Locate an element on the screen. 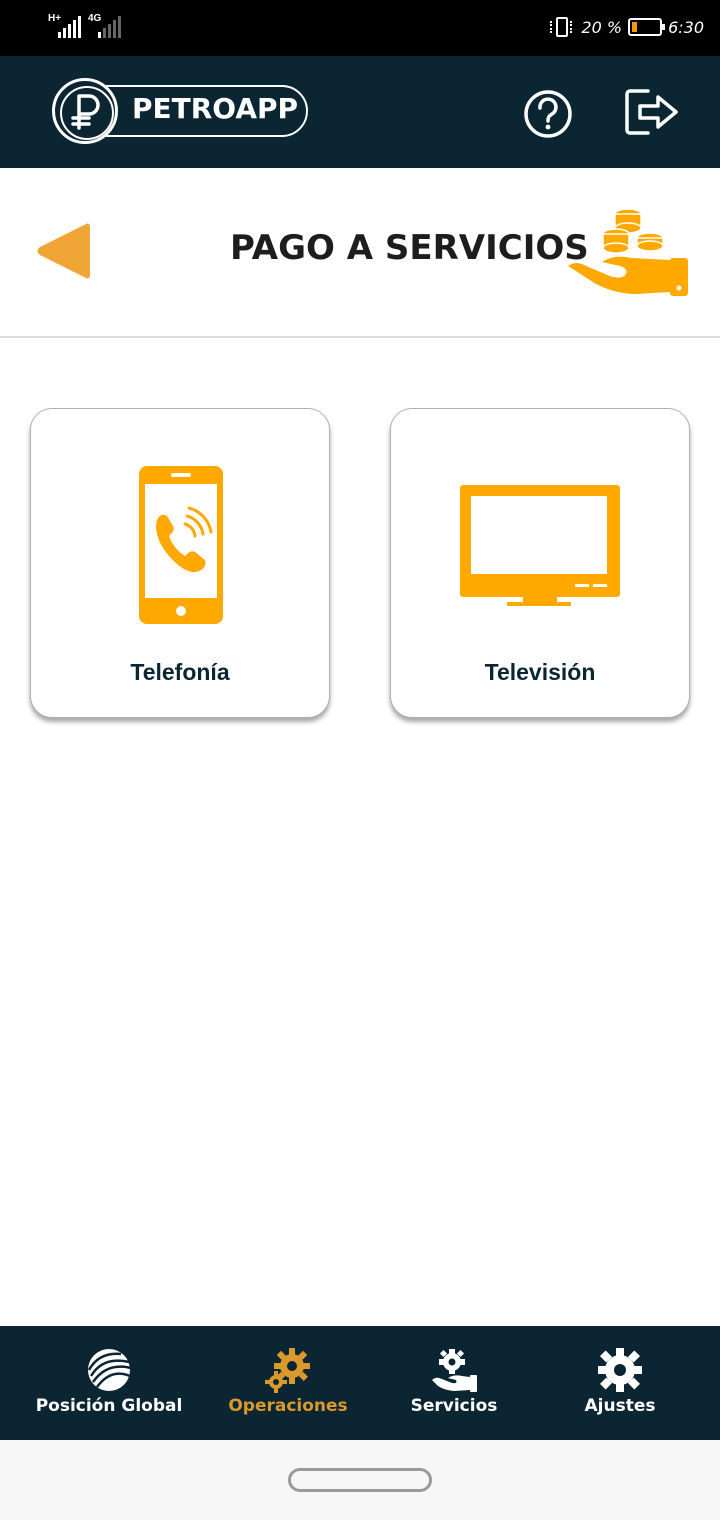 This screenshot has height=1520, width=720. logout-button is located at coordinates (652, 112).